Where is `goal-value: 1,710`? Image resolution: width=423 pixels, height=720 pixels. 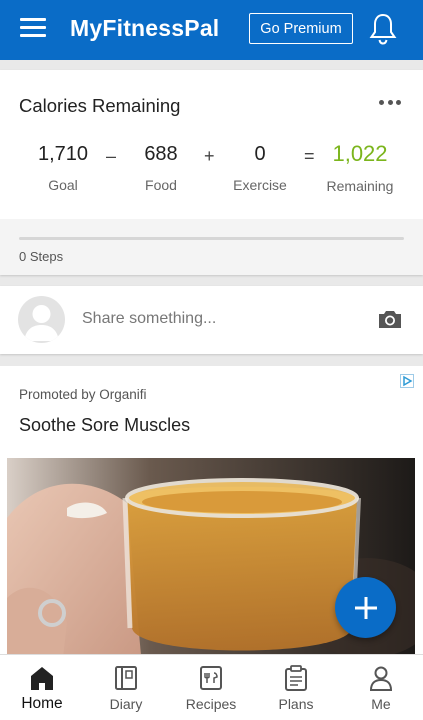 goal-value: 1,710 is located at coordinates (63, 154).